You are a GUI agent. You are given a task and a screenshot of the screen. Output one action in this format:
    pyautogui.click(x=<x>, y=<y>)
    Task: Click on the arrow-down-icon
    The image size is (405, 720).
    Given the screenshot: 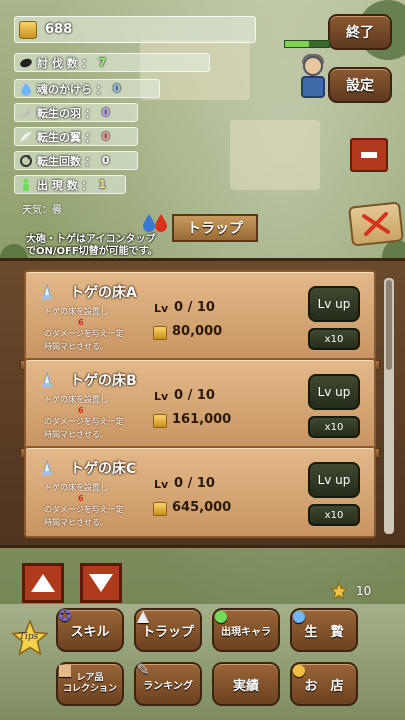 What is the action you would take?
    pyautogui.click(x=101, y=583)
    